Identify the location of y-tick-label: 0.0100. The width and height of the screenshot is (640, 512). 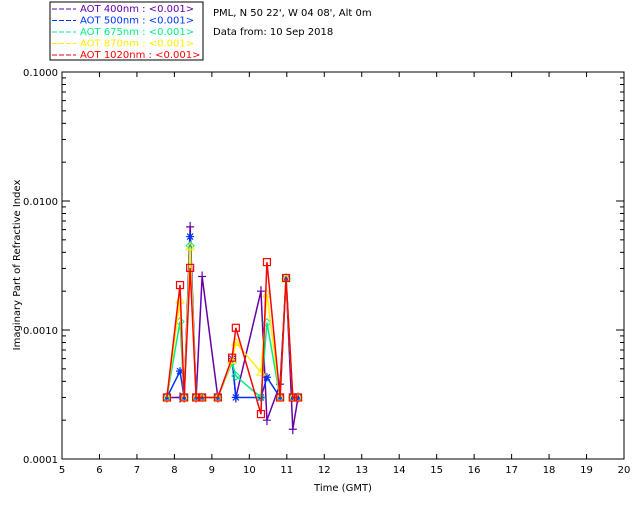
(40, 202).